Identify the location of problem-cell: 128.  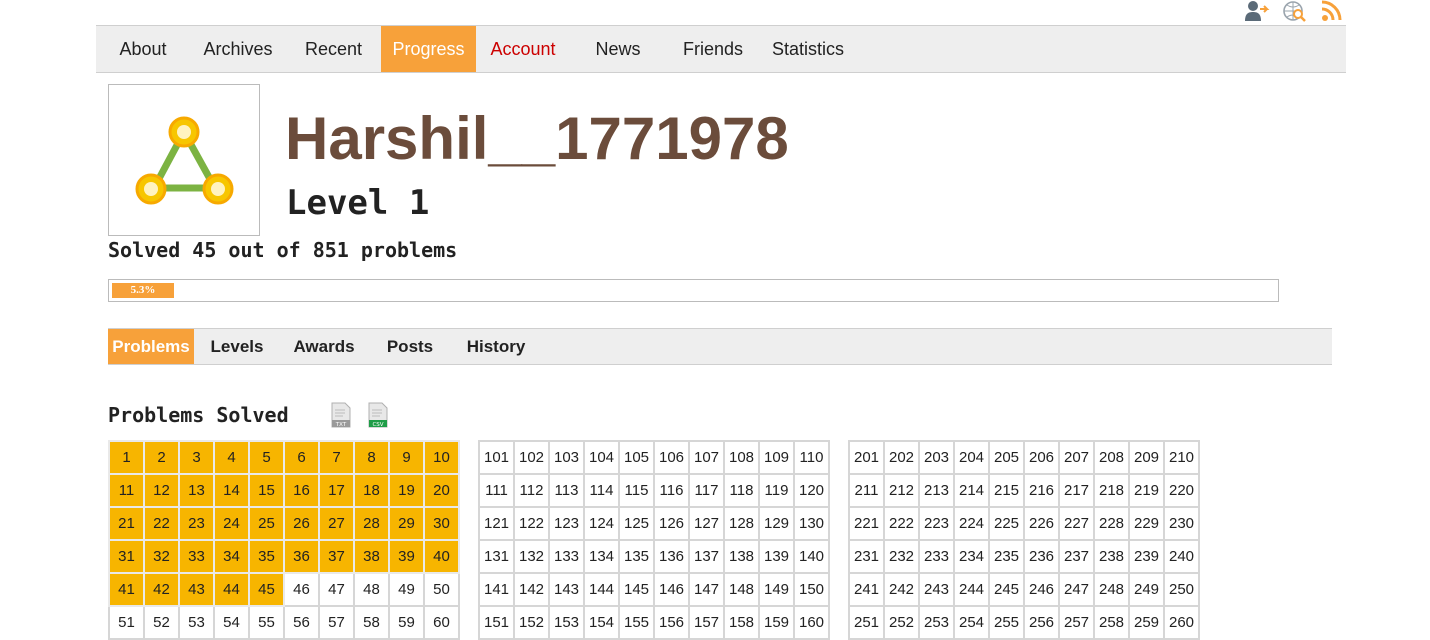
(741, 523).